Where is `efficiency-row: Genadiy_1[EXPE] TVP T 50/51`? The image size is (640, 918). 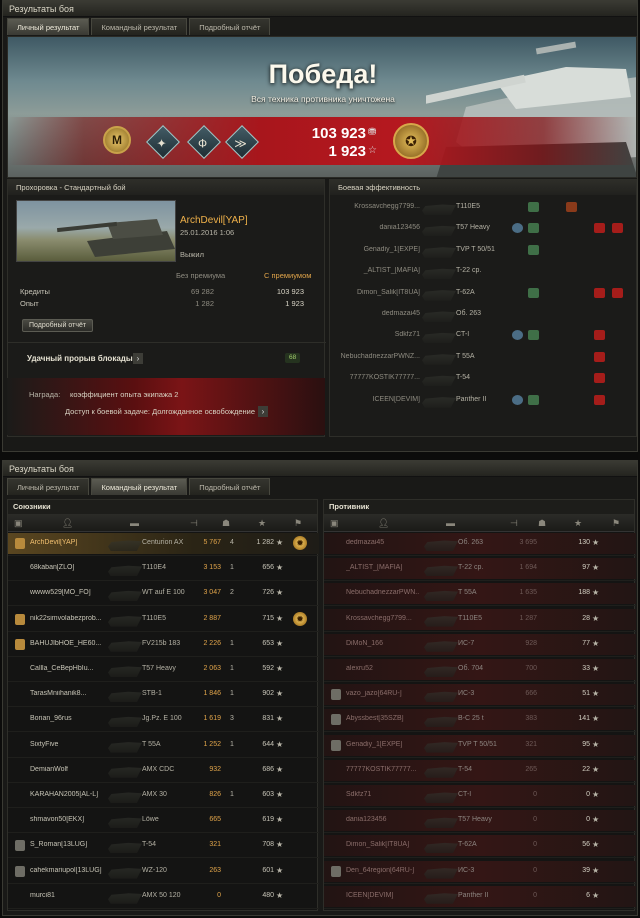 efficiency-row: Genadiy_1[EXPE] TVP T 50/51 is located at coordinates (484, 250).